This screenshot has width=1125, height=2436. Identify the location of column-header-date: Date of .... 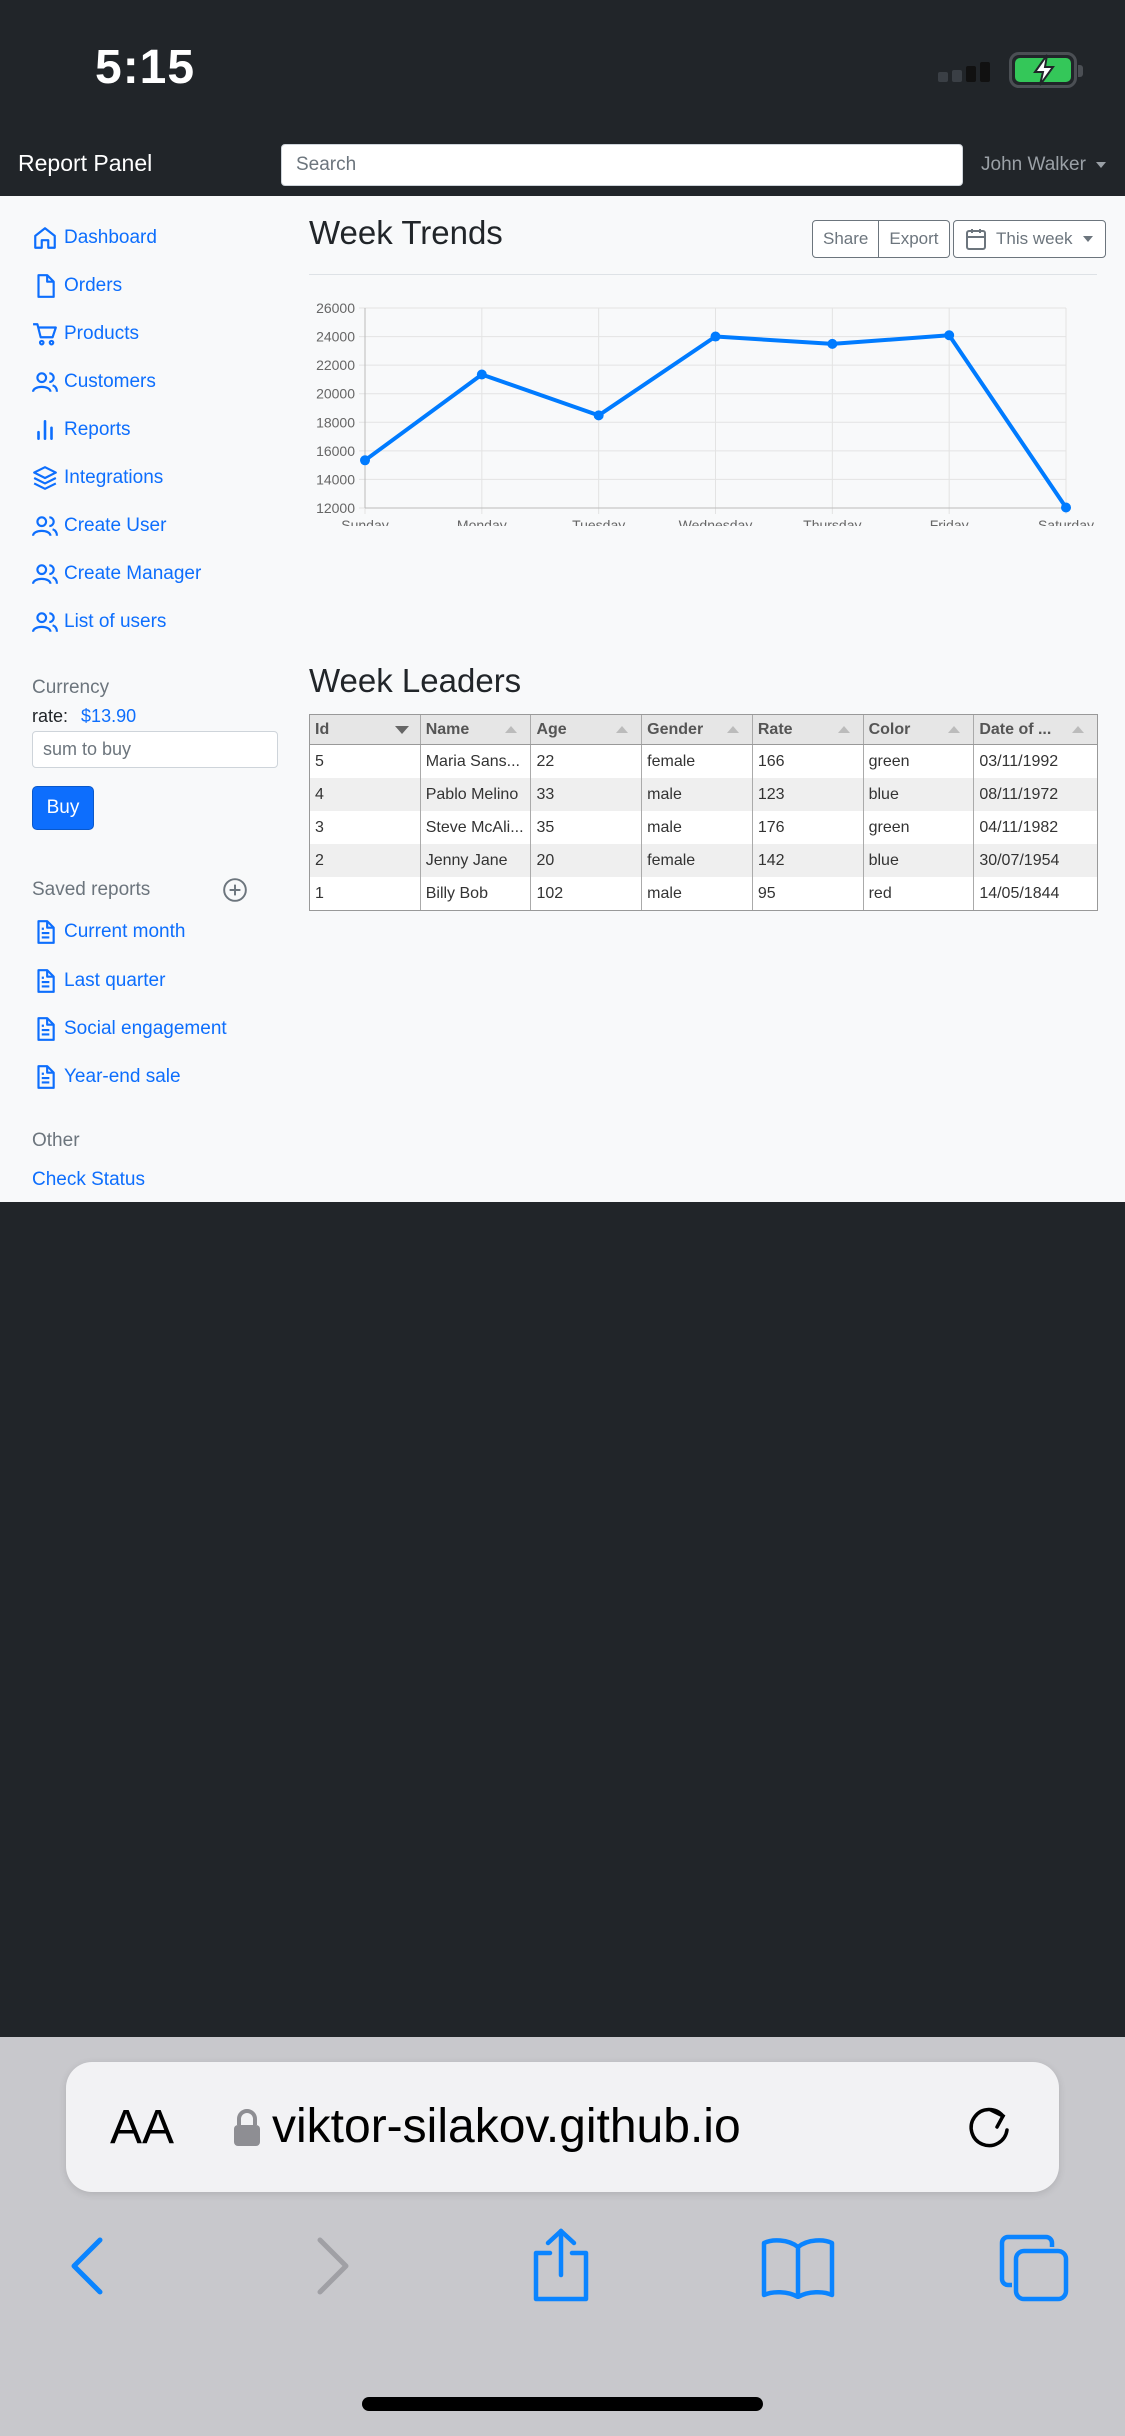
(1035, 729).